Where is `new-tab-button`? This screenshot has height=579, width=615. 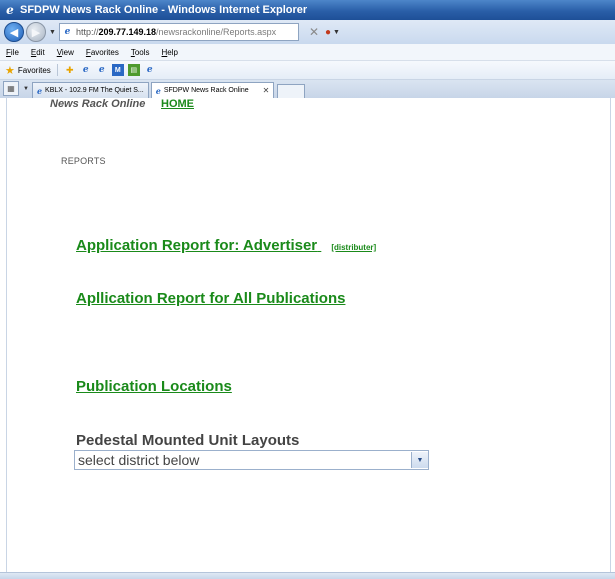 new-tab-button is located at coordinates (291, 91).